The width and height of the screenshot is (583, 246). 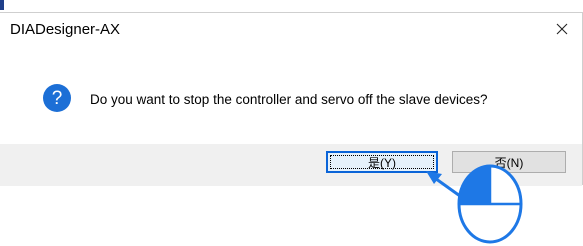 I want to click on close-button, so click(x=562, y=29).